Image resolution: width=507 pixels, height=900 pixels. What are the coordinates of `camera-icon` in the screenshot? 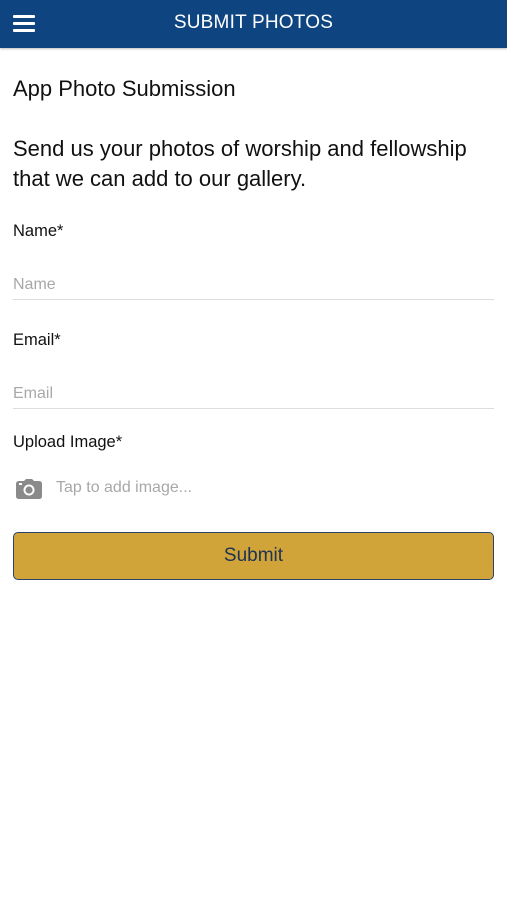 It's located at (29, 489).